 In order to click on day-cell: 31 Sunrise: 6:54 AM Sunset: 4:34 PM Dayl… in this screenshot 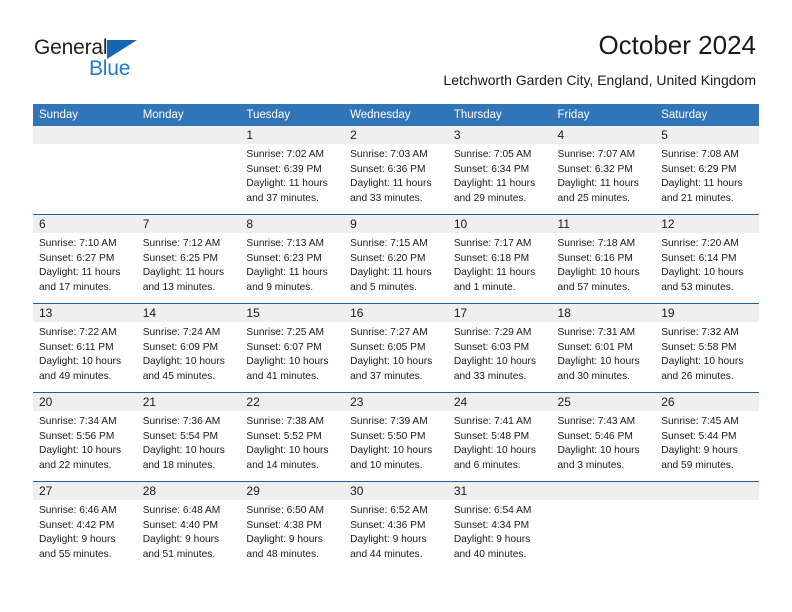, I will do `click(499, 526)`.